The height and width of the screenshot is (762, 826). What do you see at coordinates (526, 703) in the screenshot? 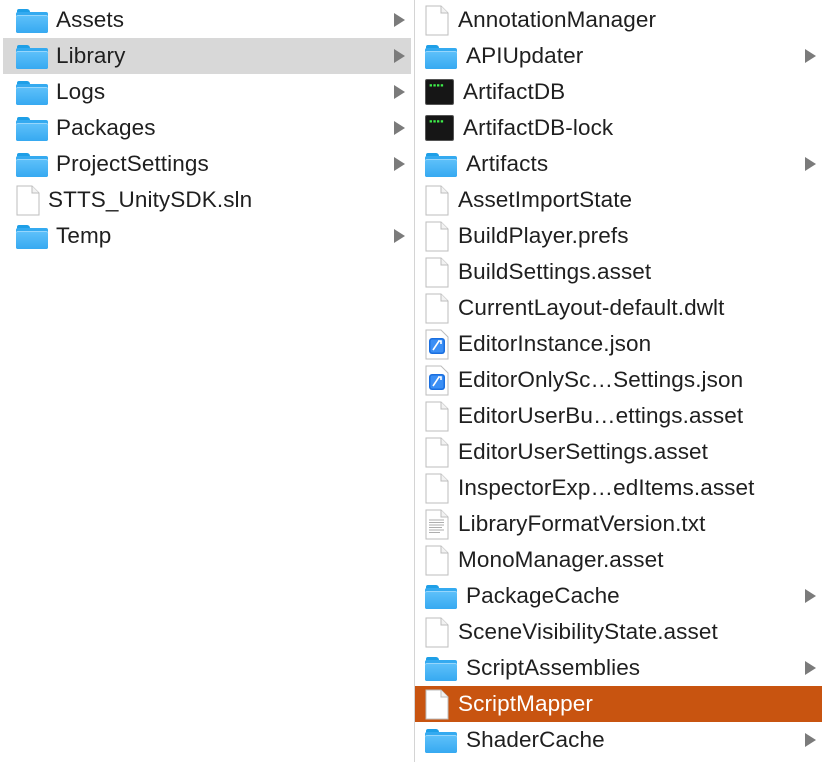
I see `file-name: ScriptMapper` at bounding box center [526, 703].